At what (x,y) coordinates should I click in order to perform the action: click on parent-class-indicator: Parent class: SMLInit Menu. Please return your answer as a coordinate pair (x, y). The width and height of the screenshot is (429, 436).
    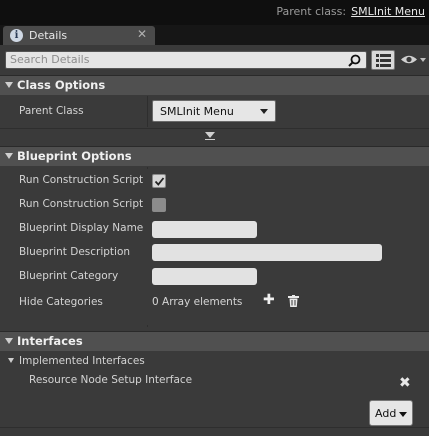
    Looking at the image, I should click on (350, 11).